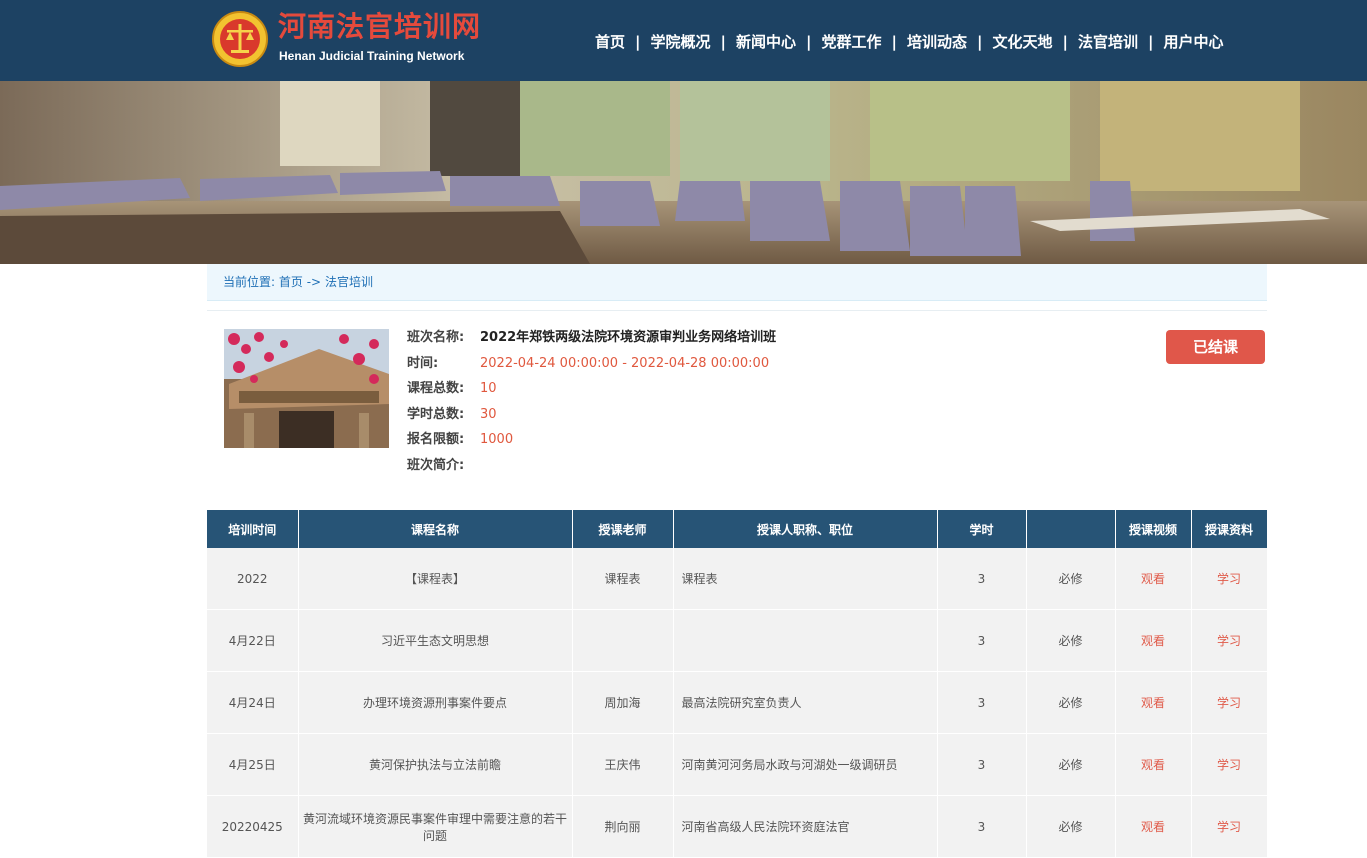  What do you see at coordinates (737, 310) in the screenshot?
I see `divider` at bounding box center [737, 310].